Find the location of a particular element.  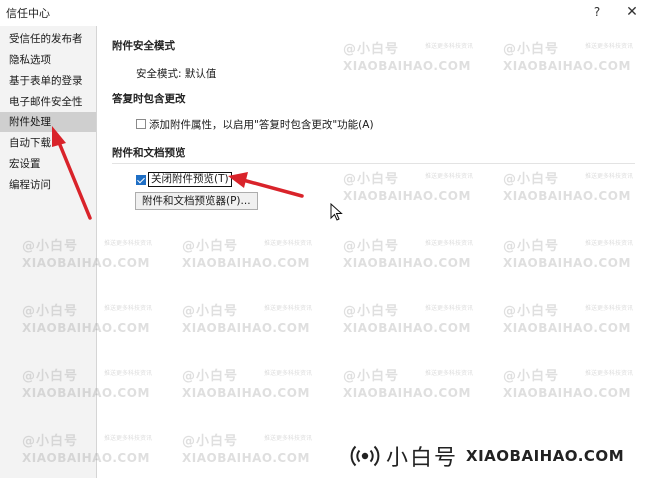

annotation-arrow-checkbox is located at coordinates (266, 185).